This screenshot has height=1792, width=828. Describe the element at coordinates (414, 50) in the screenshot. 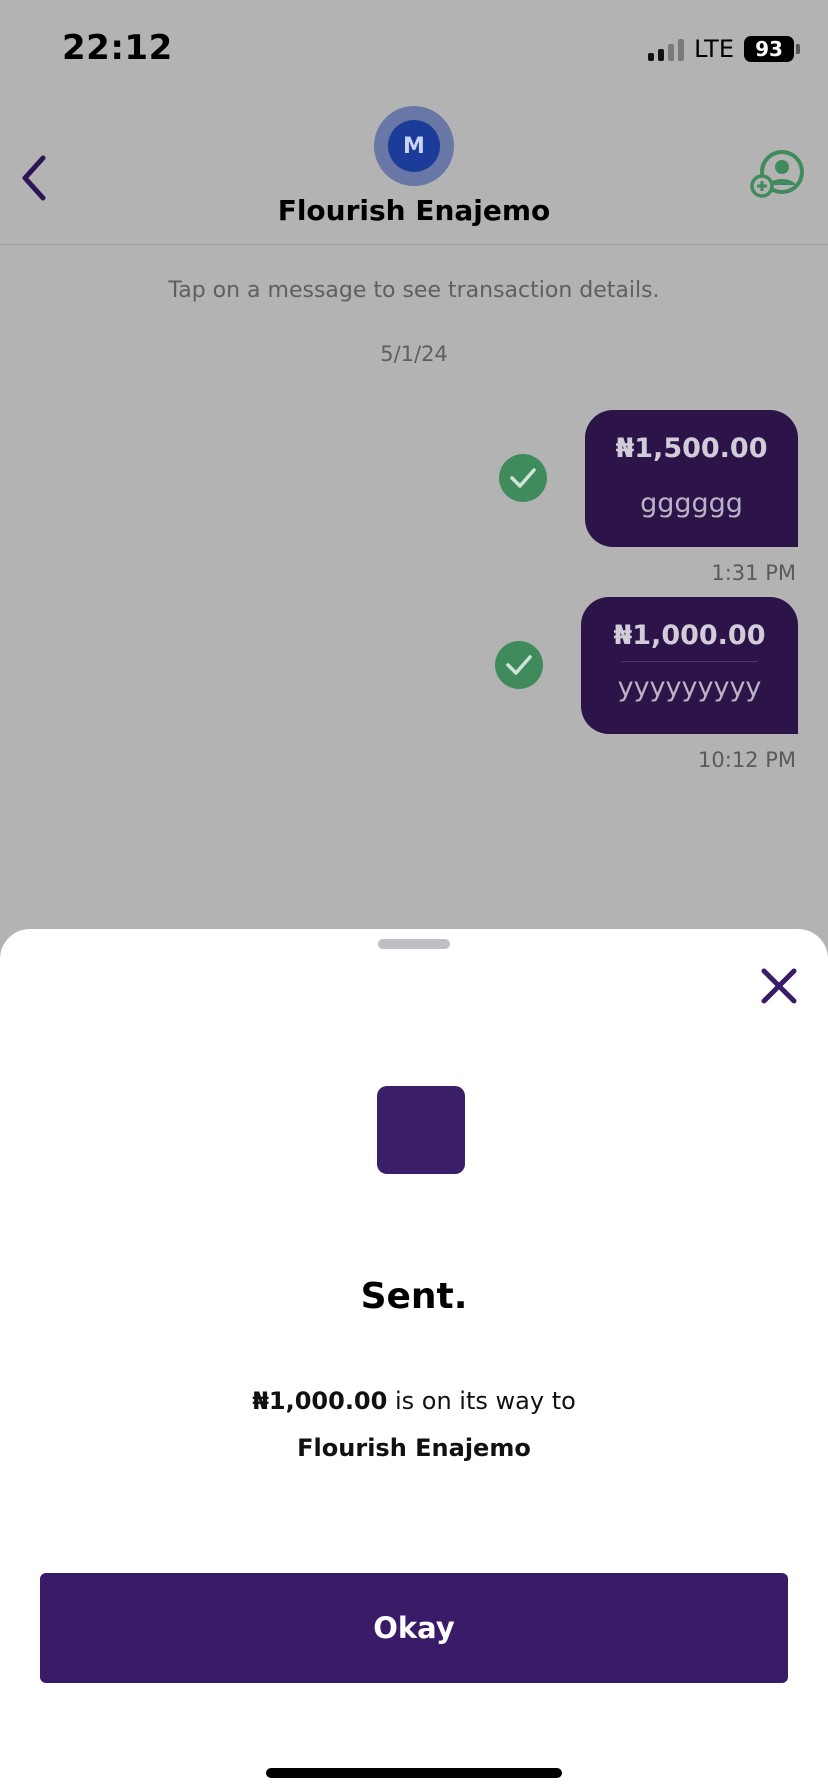

I see `status-bar: 22:12 LTE 93` at that location.